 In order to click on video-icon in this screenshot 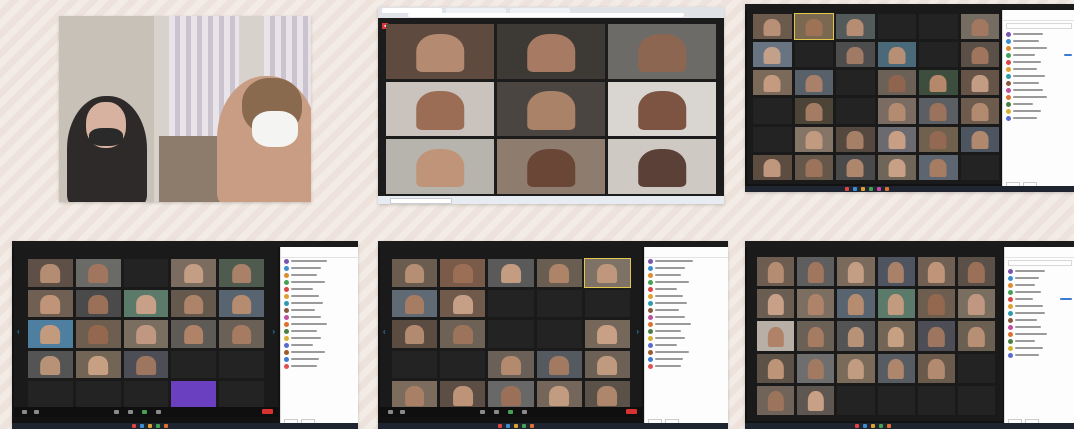, I will do `click(402, 412)`.